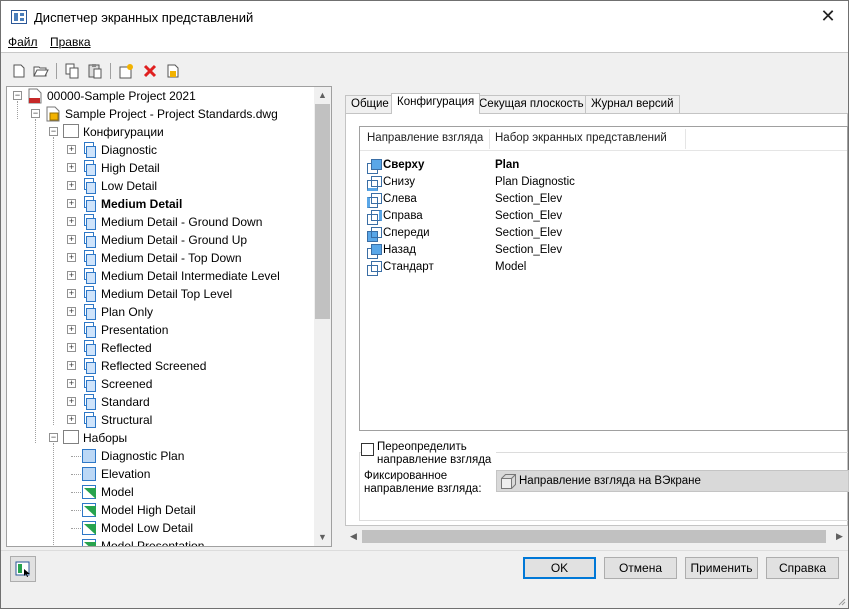 This screenshot has width=849, height=609. I want to click on copy-icon, so click(72, 71).